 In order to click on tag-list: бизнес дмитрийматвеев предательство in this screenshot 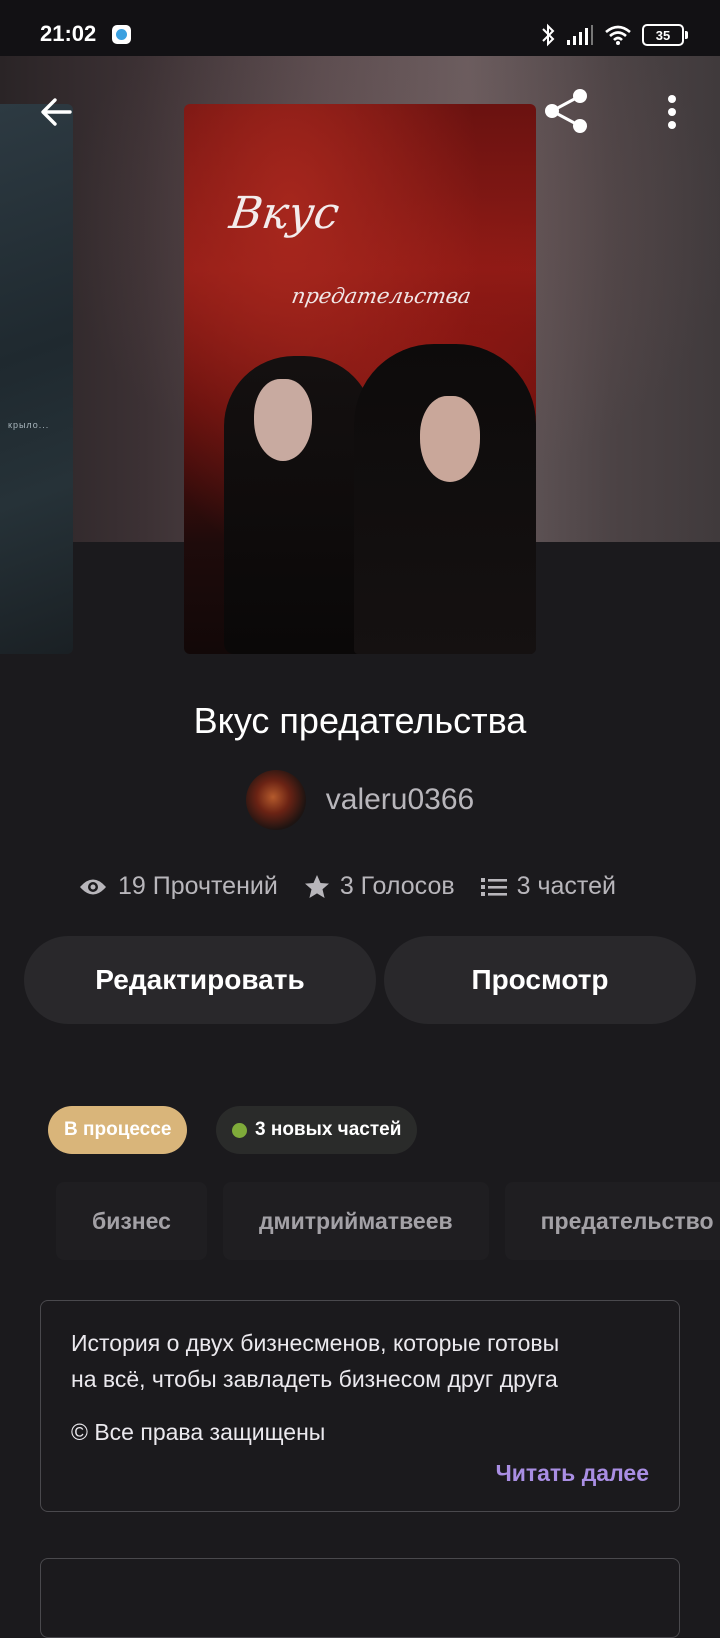, I will do `click(388, 1221)`.